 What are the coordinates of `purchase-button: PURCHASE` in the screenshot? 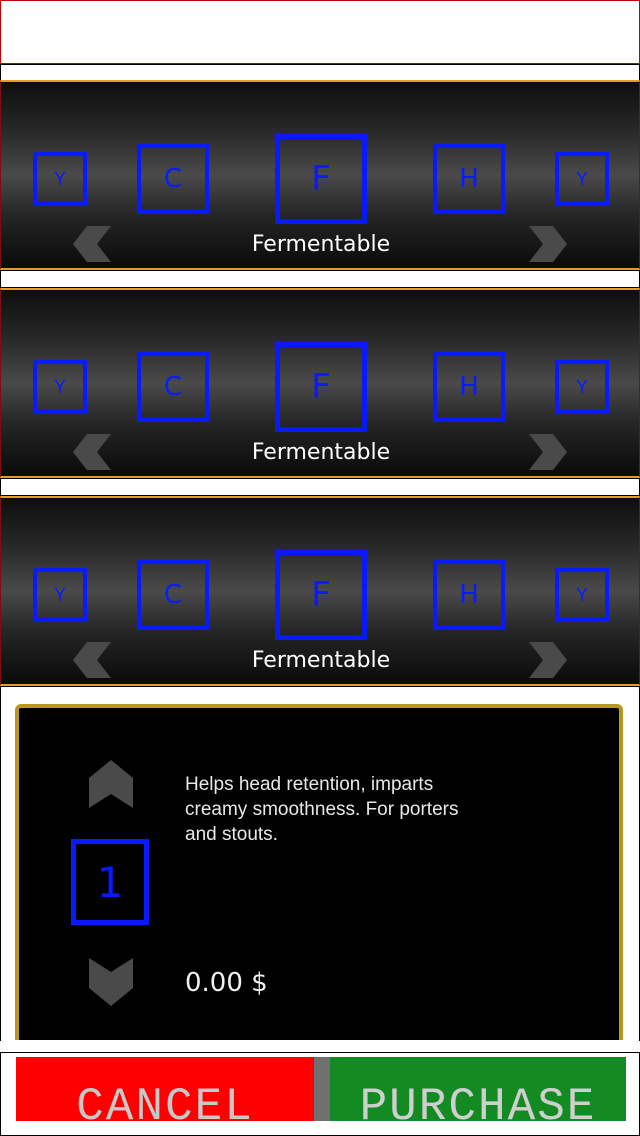 It's located at (478, 1089).